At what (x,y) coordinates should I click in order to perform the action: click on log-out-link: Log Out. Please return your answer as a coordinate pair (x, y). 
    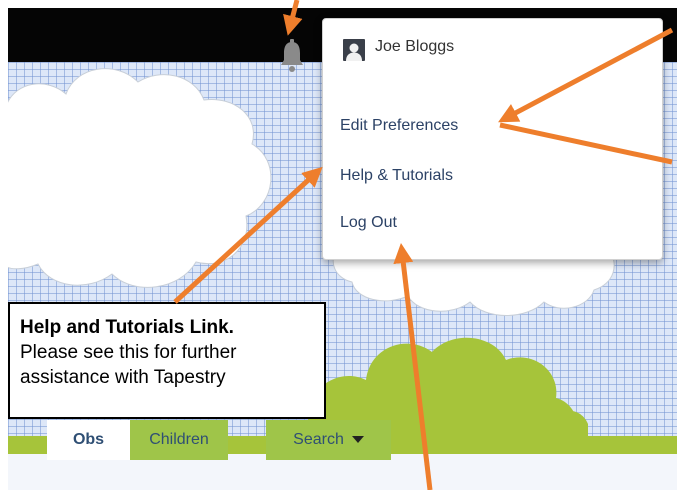
    Looking at the image, I should click on (368, 223).